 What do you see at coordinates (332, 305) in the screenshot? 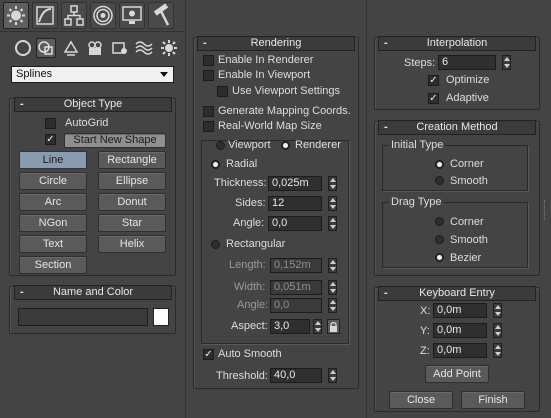
I see `rect-angle-spinner` at bounding box center [332, 305].